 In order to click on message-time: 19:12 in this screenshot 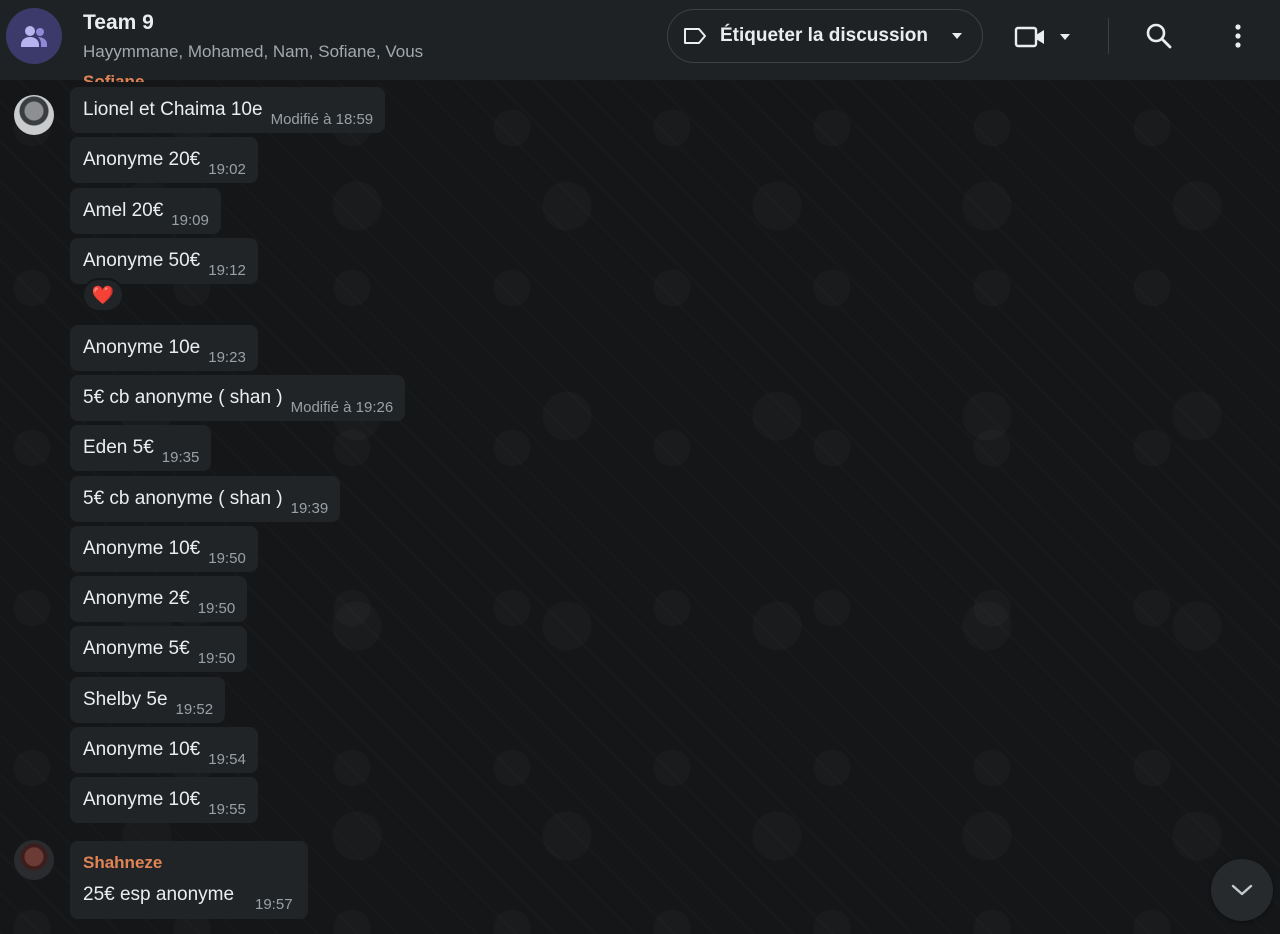, I will do `click(227, 270)`.